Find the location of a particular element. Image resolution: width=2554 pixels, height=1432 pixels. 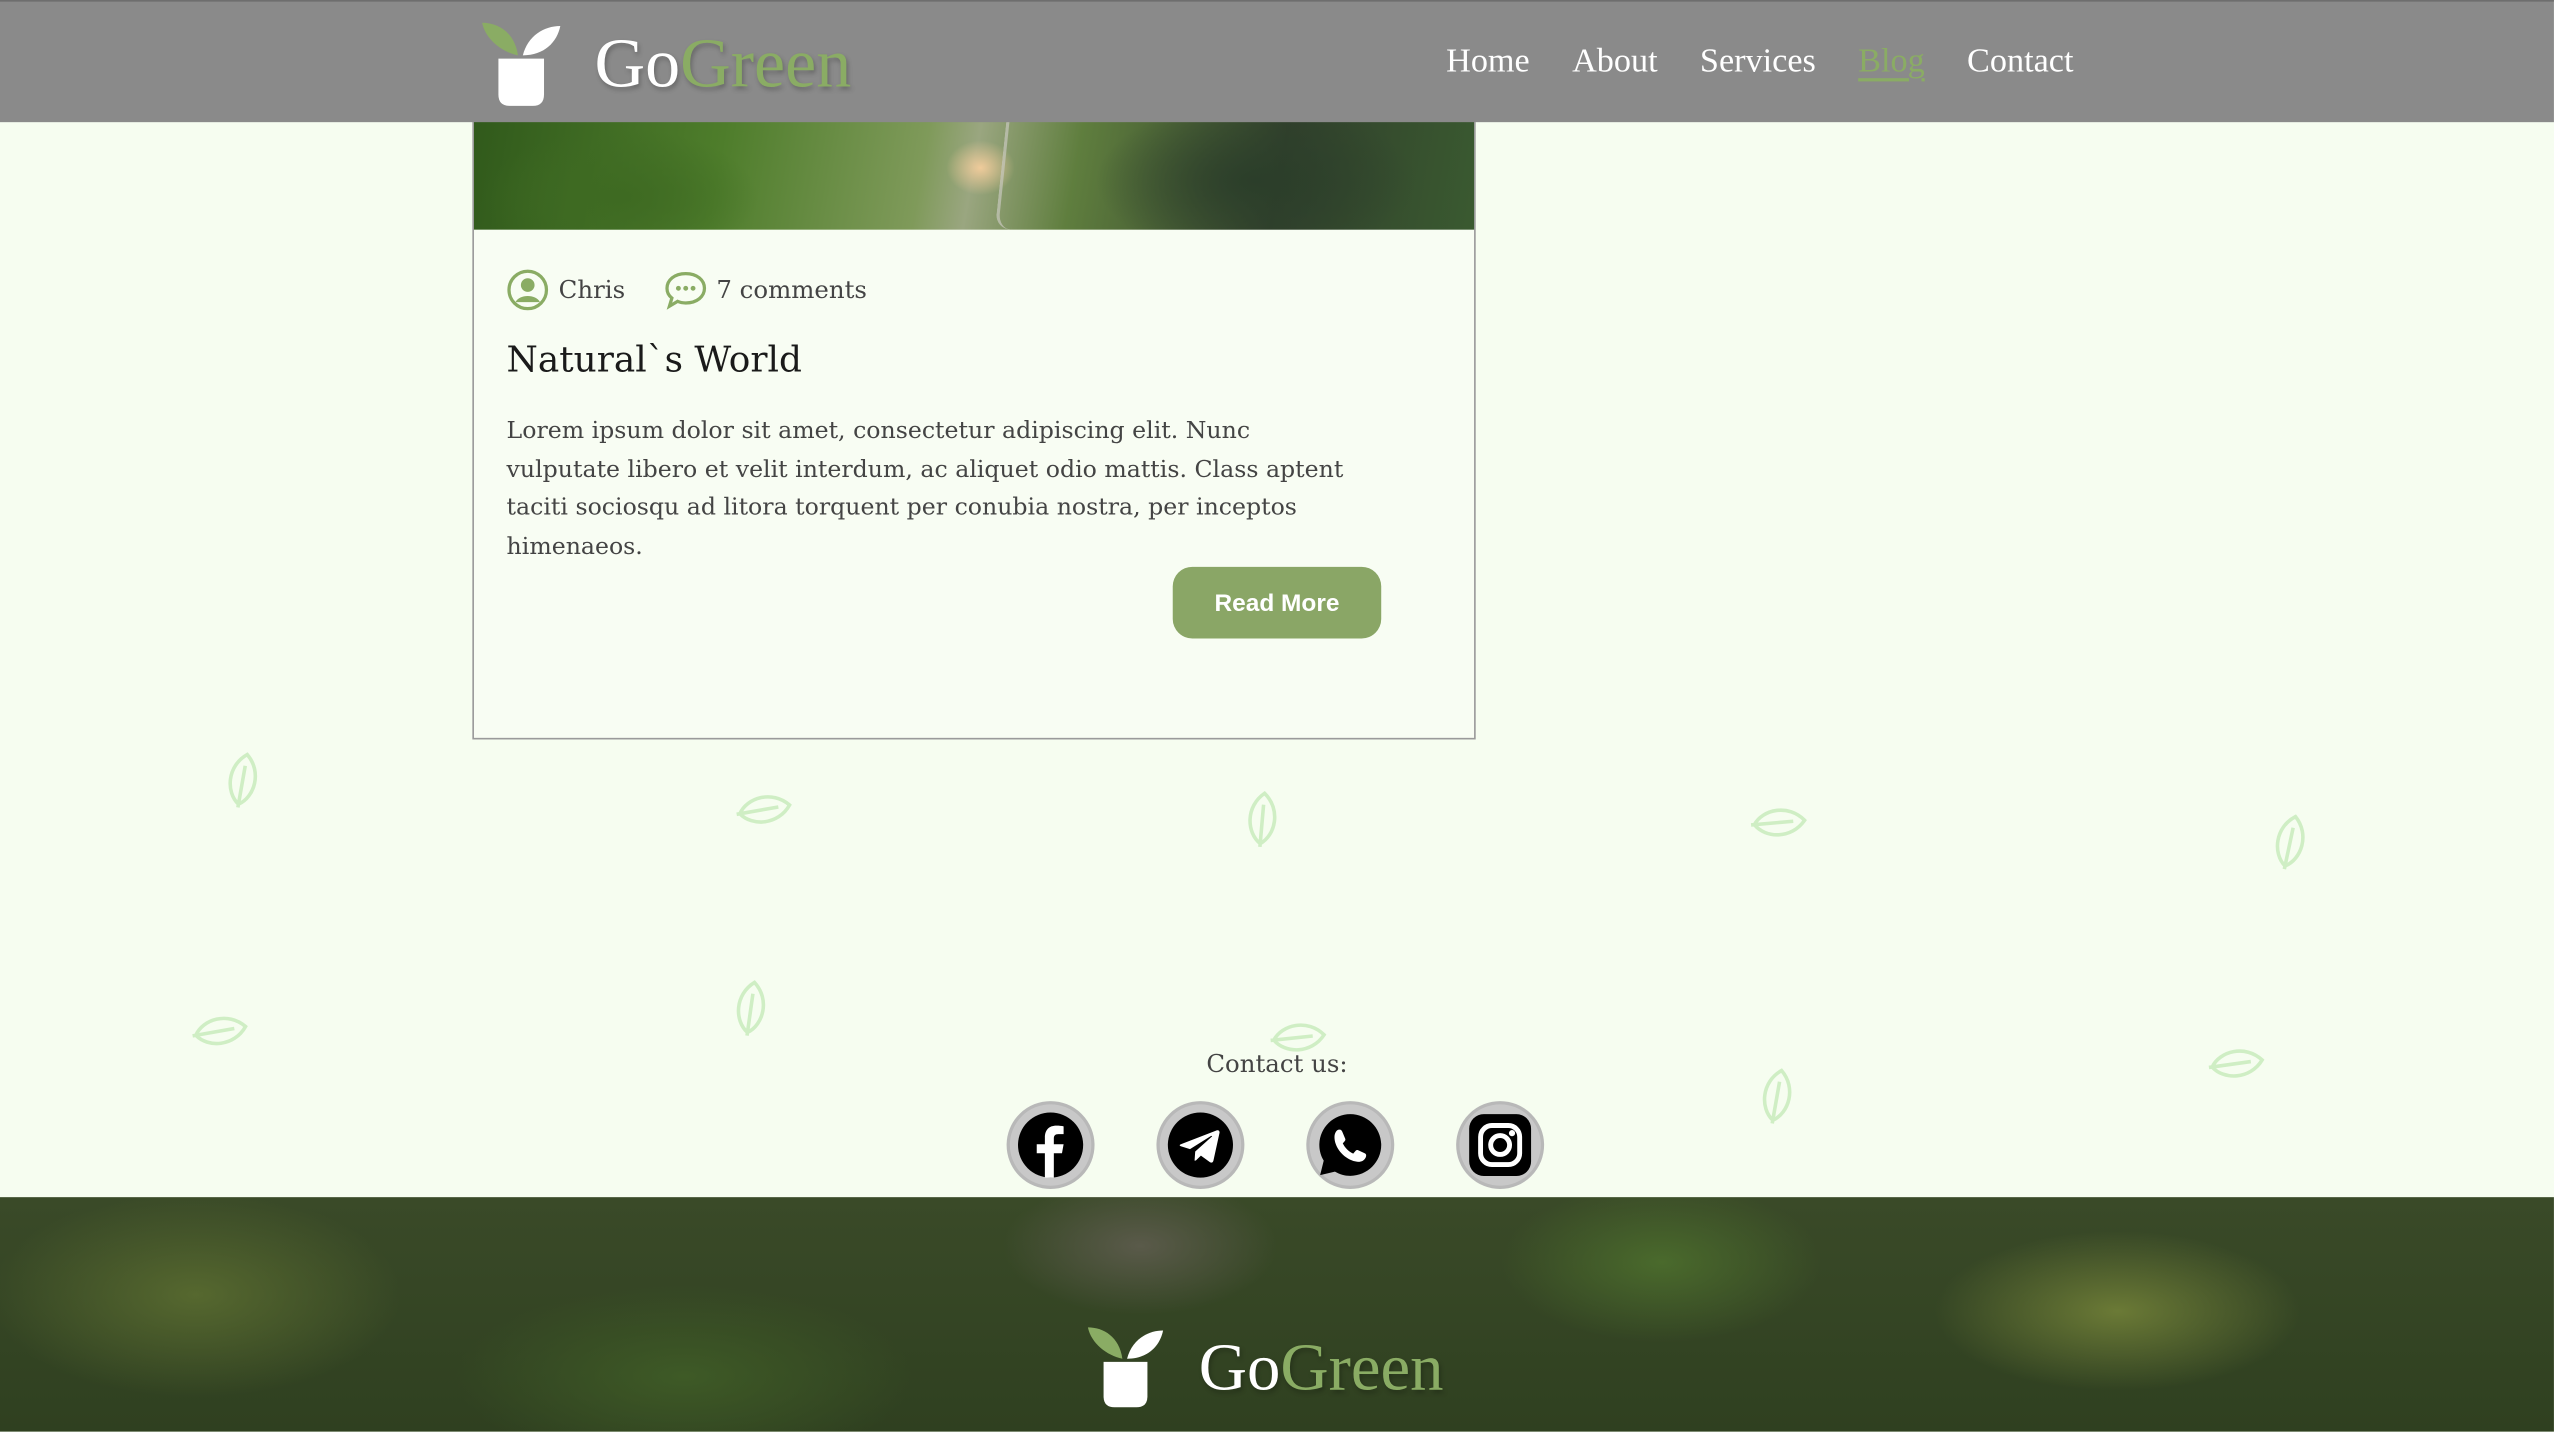

nav-contact: Contact is located at coordinates (2020, 60).